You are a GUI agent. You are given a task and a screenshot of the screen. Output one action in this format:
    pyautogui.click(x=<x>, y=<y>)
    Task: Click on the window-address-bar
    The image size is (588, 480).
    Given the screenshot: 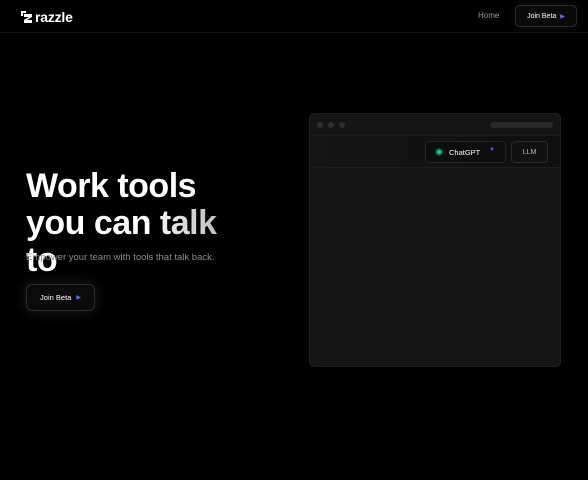 What is the action you would take?
    pyautogui.click(x=521, y=125)
    